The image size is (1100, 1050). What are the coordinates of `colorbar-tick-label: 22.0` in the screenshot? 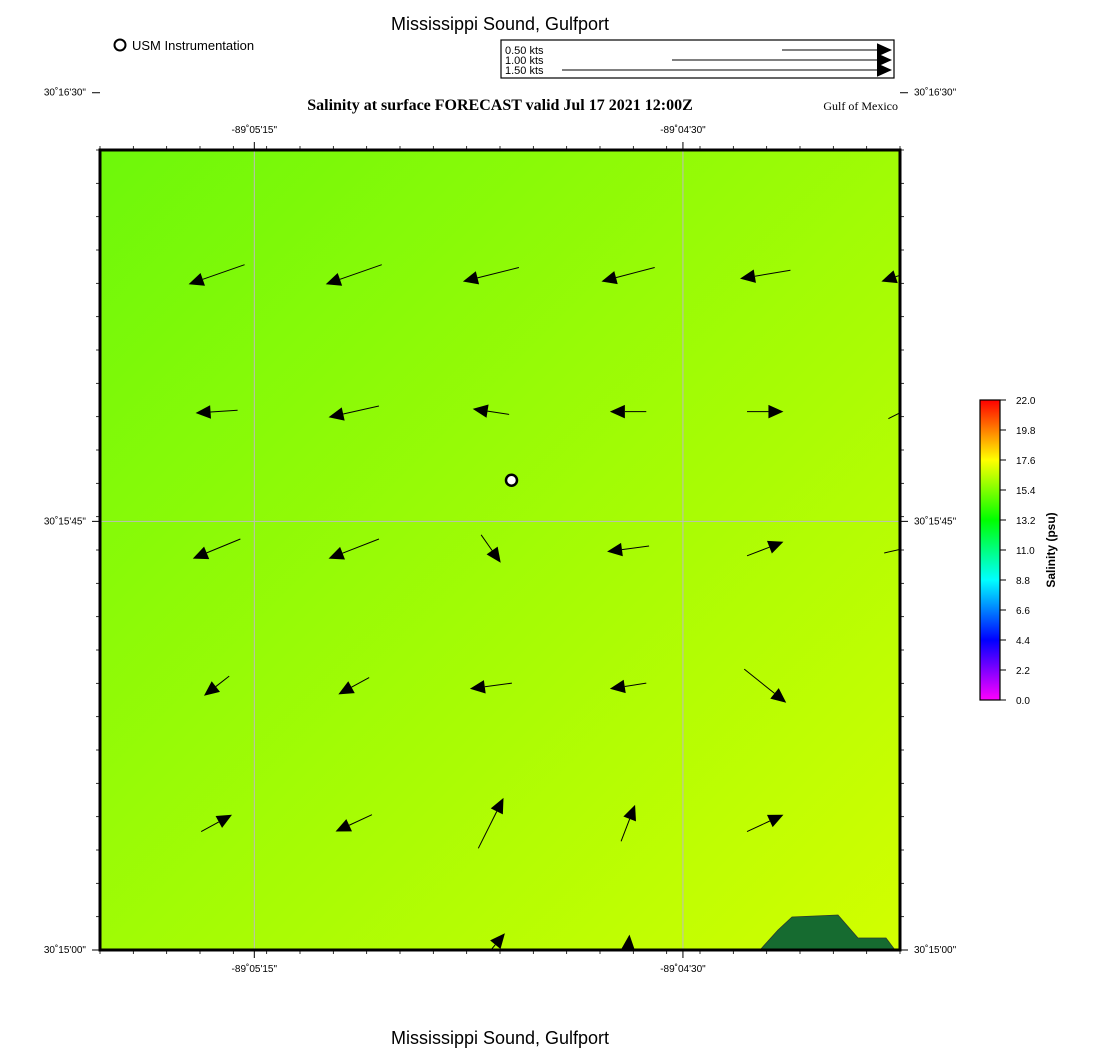 It's located at (1026, 401).